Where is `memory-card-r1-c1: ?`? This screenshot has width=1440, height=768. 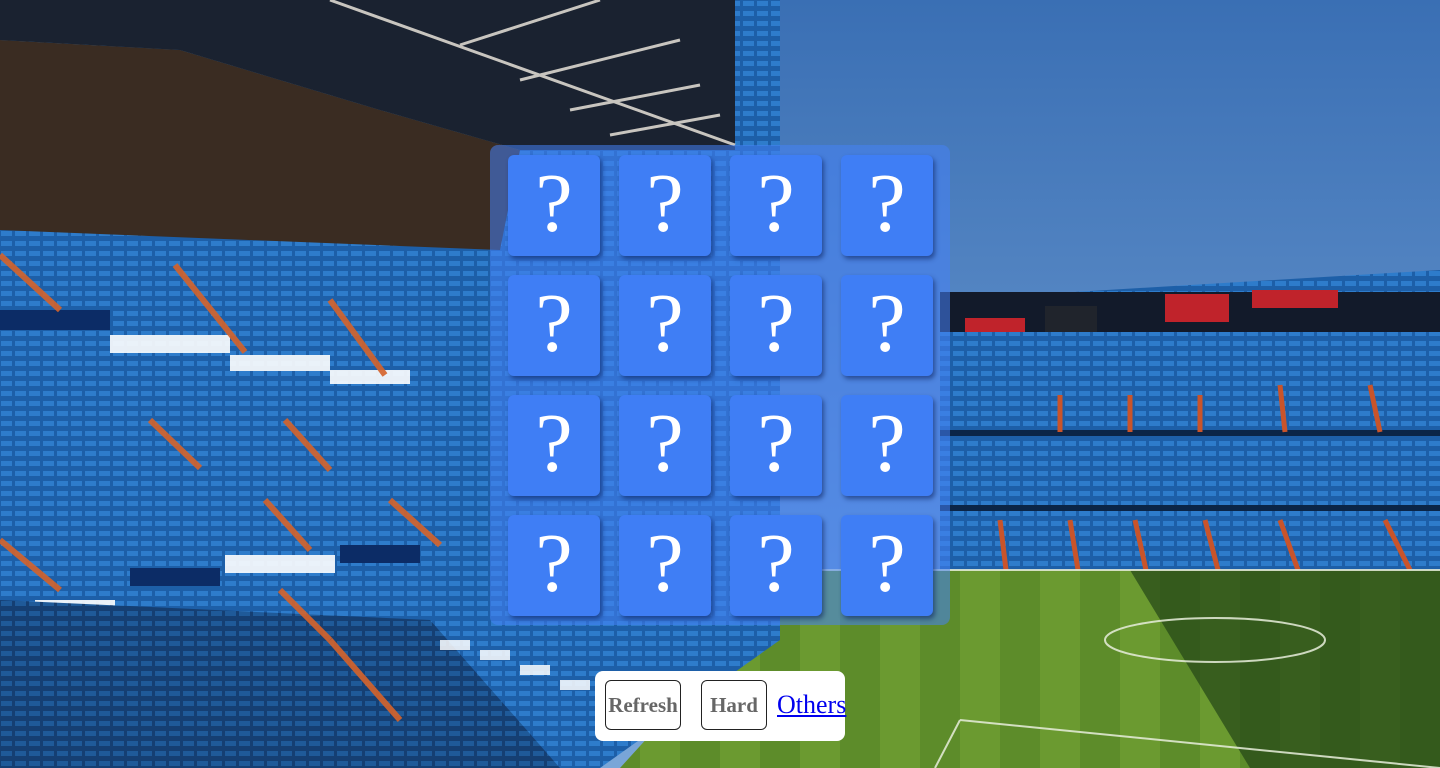
memory-card-r1-c1: ? is located at coordinates (554, 205).